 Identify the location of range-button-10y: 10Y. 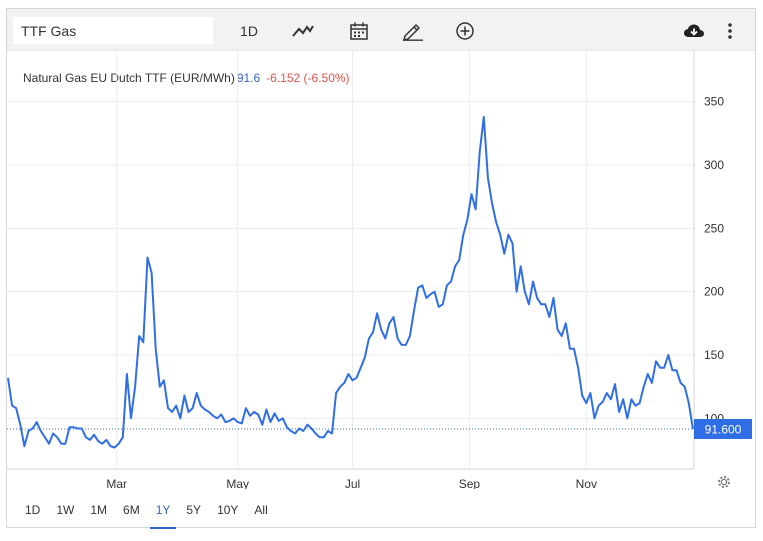
(227, 514).